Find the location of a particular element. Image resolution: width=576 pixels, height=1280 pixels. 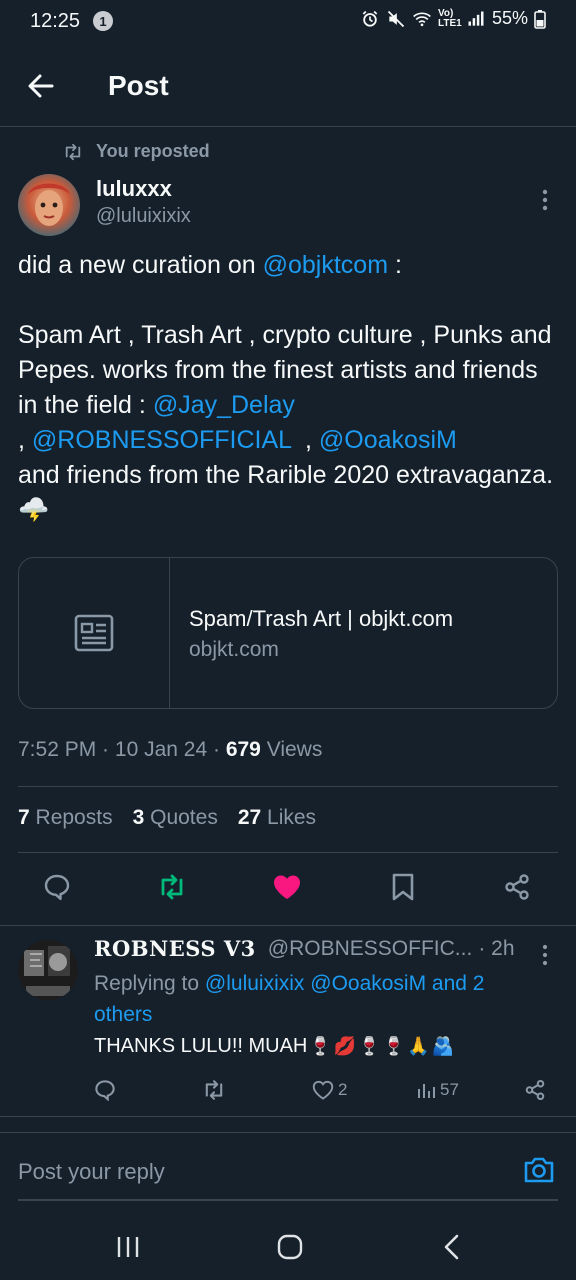

replying-prefix: Replying to is located at coordinates (149, 983).